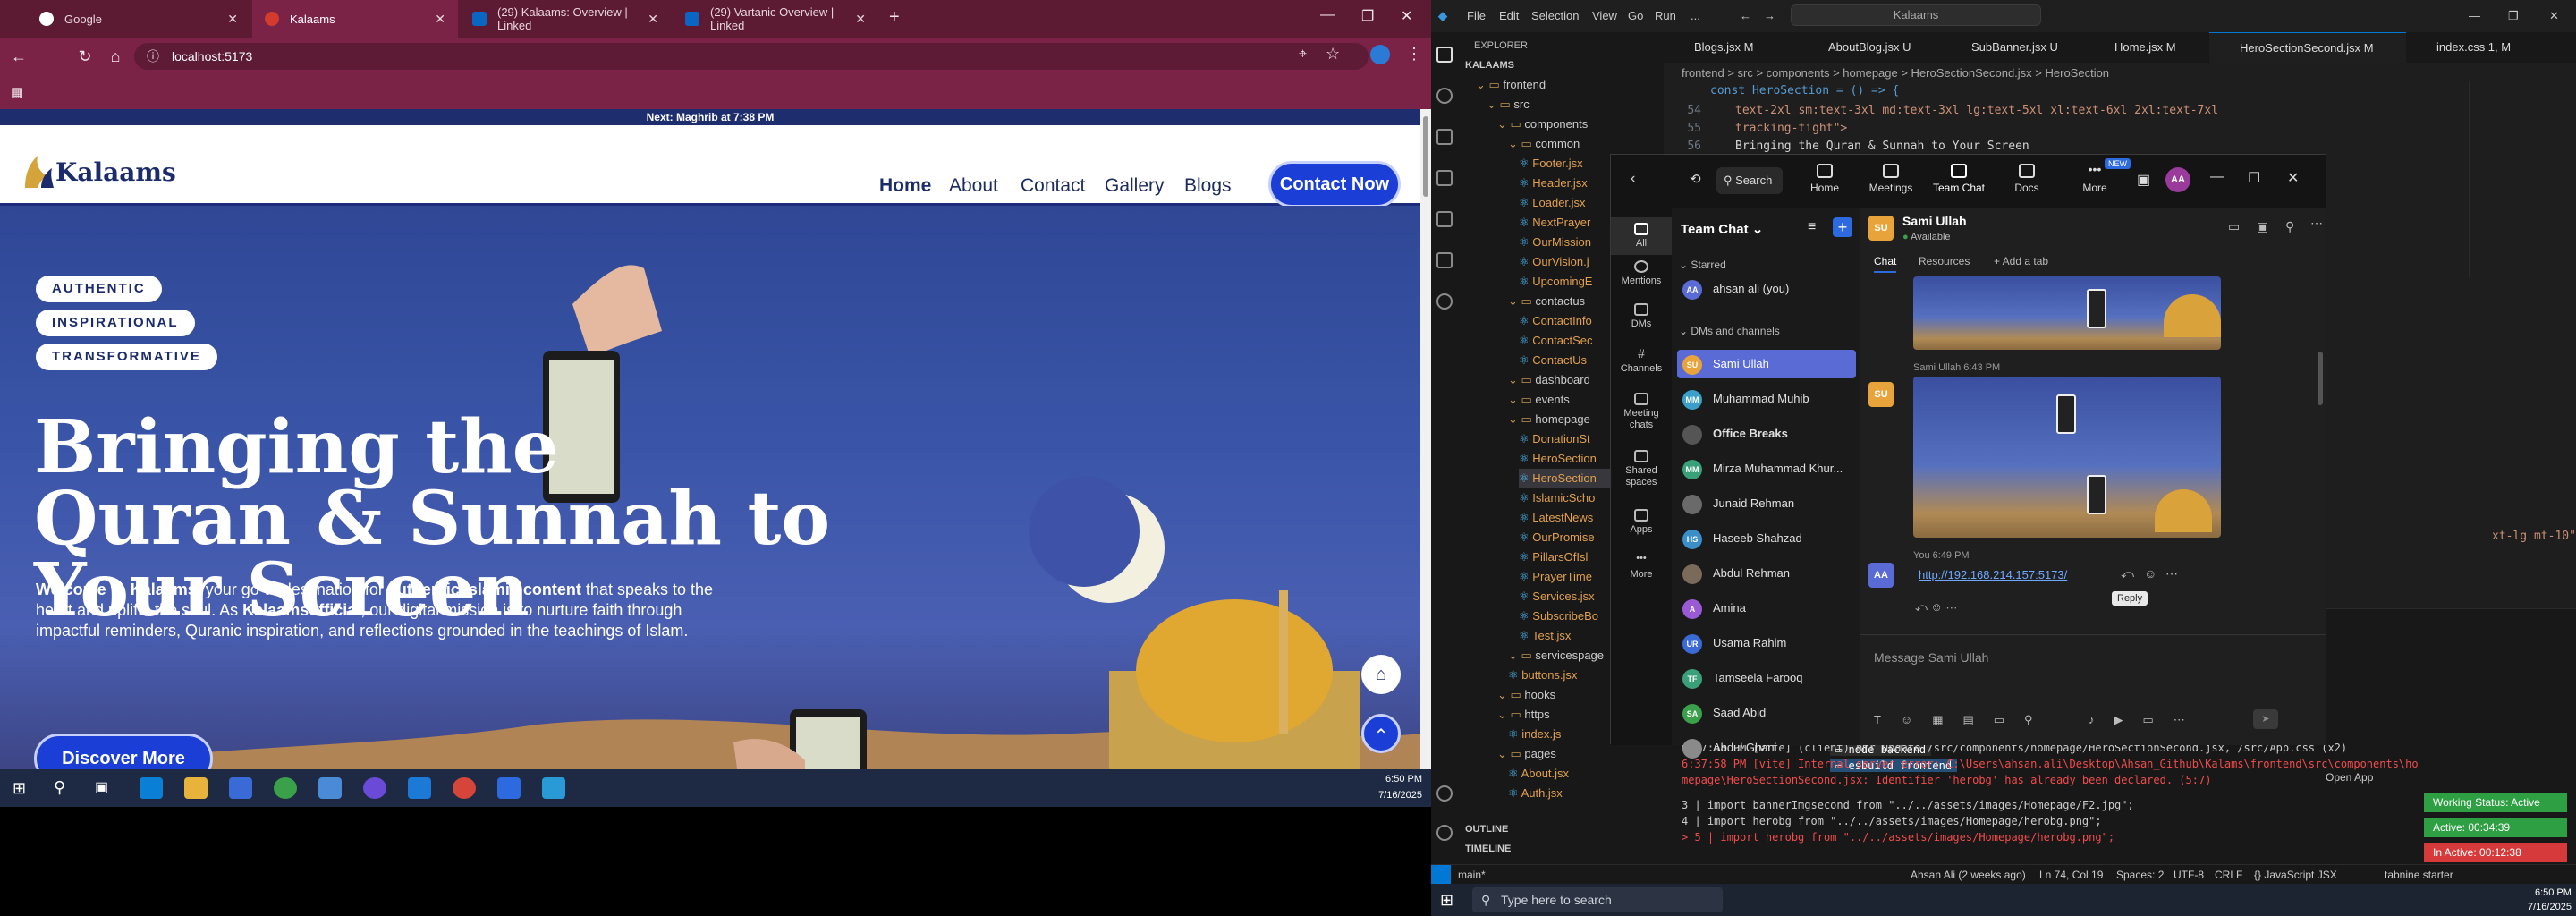  Describe the element at coordinates (1509, 15) in the screenshot. I see `menu-edit: Edit` at that location.